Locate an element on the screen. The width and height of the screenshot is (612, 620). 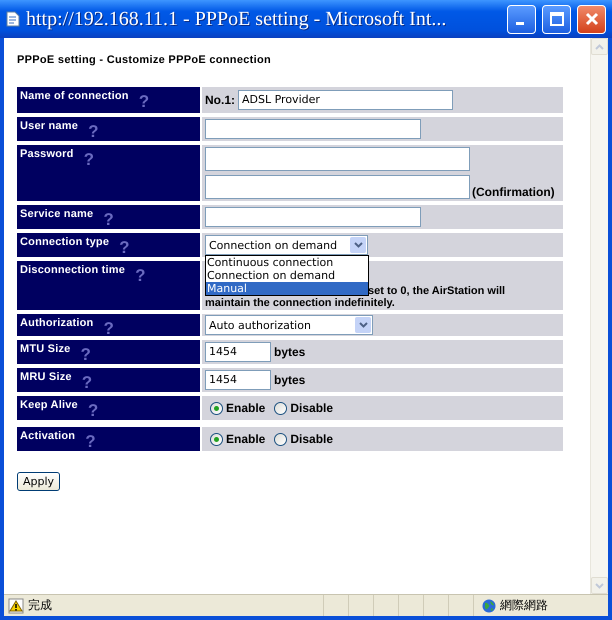
maximize-button is located at coordinates (556, 19).